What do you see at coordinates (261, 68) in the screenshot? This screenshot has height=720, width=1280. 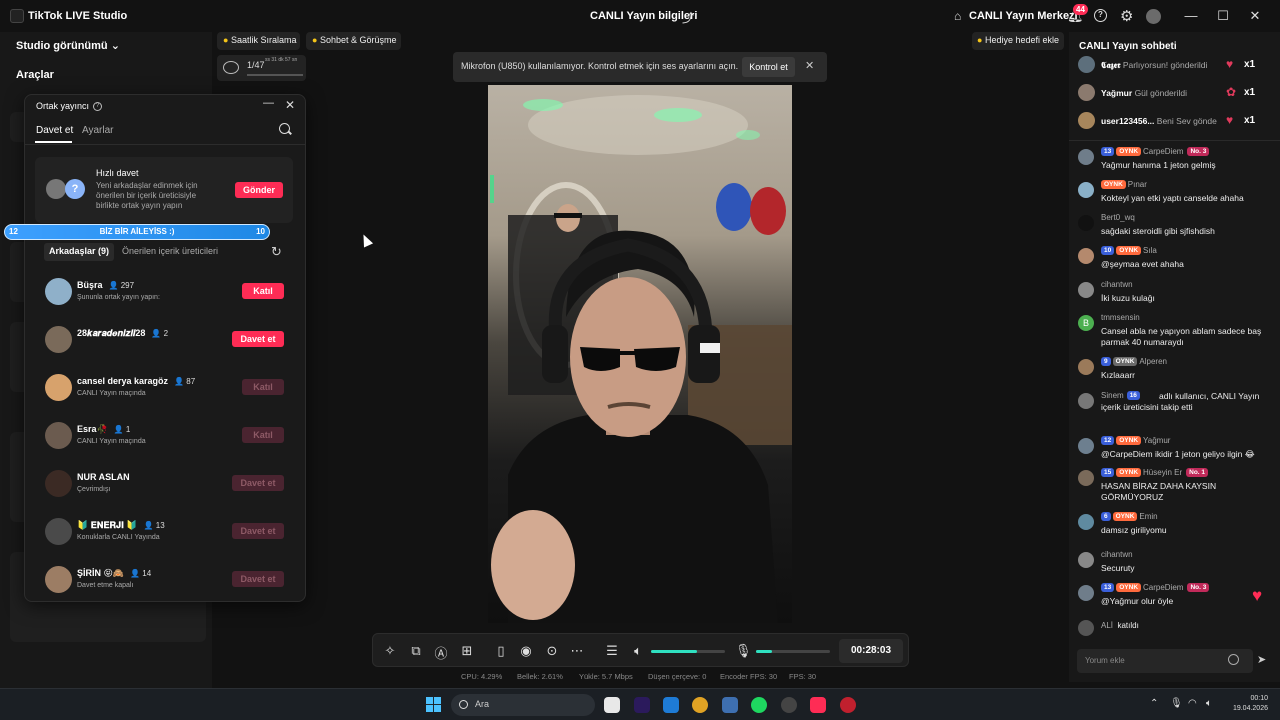 I see `match-counter-card: 1/47 ss 31 dk 57 sn` at bounding box center [261, 68].